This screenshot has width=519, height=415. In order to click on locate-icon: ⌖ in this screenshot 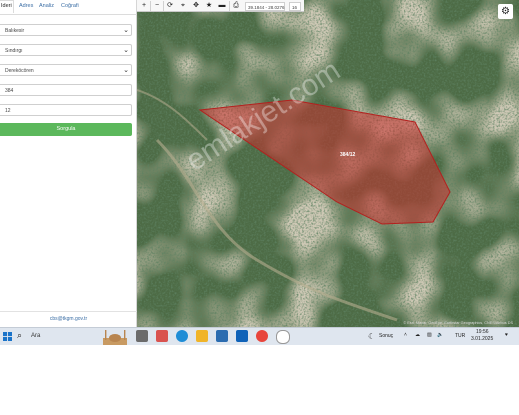, I will do `click(183, 6)`.